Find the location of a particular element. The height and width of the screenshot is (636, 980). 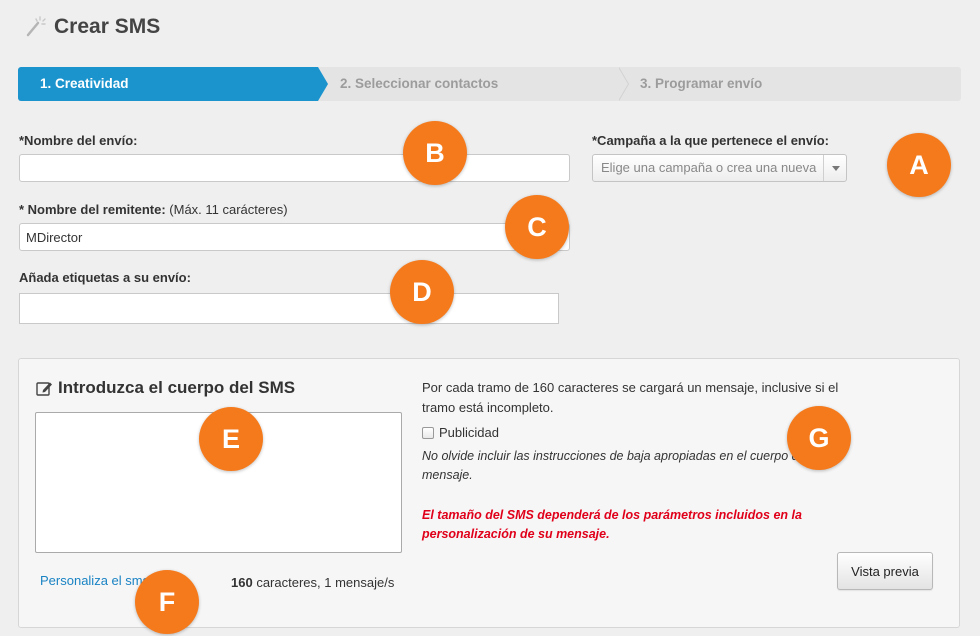

campaign-select-toggle is located at coordinates (834, 168).